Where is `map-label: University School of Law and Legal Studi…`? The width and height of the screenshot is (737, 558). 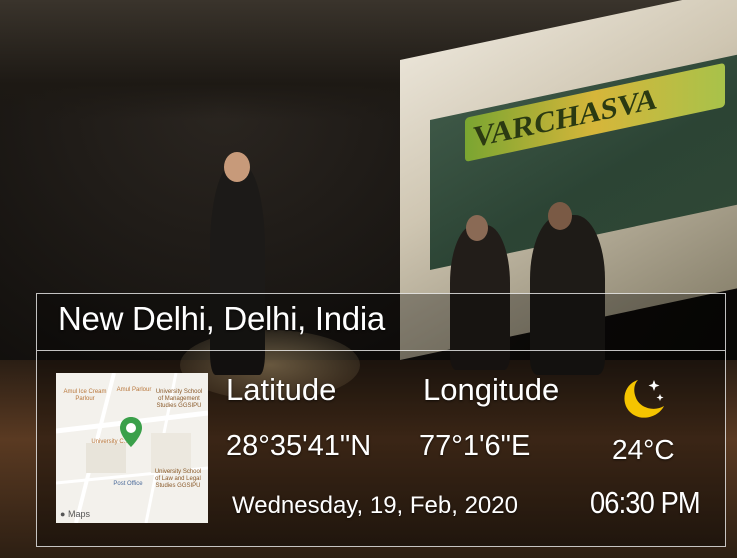 map-label: University School of Law and Legal Studi… is located at coordinates (178, 479).